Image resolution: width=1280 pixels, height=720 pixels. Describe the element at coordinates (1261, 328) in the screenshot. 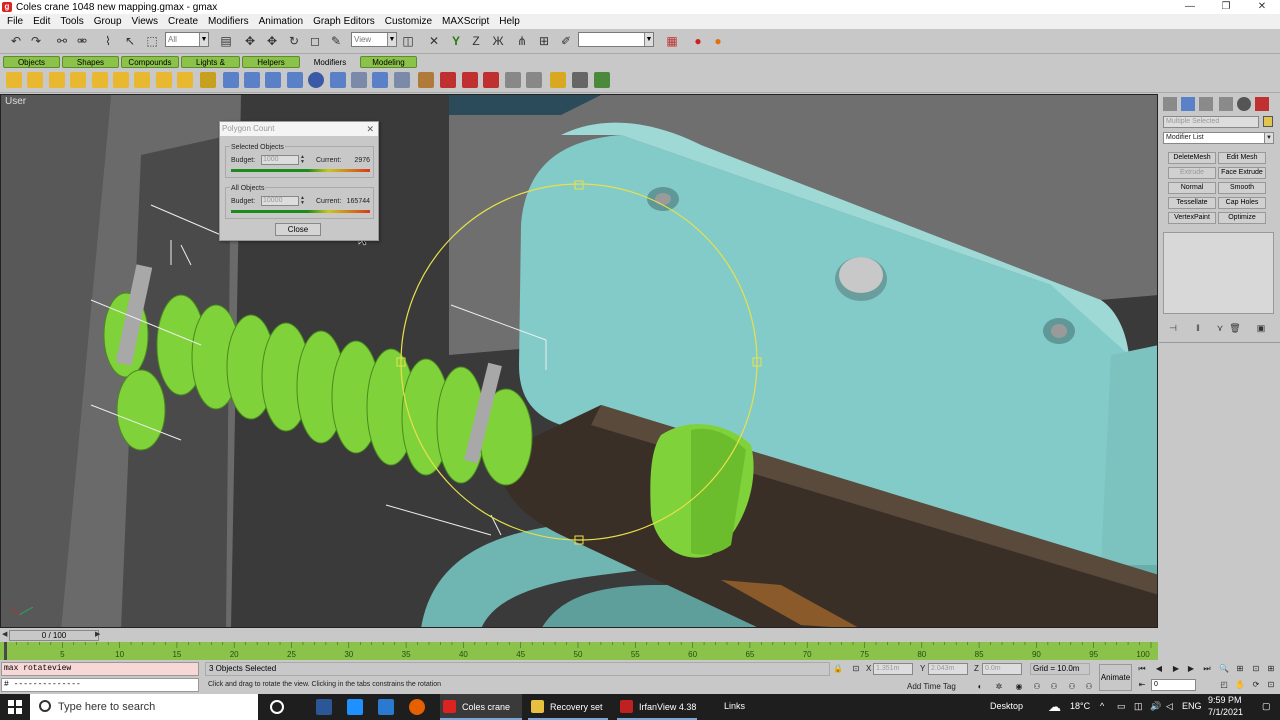

I see `configure-sets-icon: ▣` at that location.